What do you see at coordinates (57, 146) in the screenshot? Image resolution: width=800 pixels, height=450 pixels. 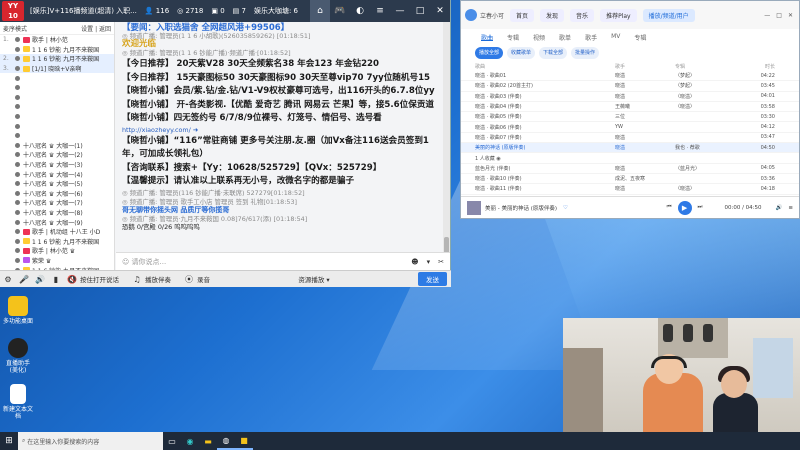 I see `user-row: 十八冠名 ♛ 大咖一(1)` at bounding box center [57, 146].